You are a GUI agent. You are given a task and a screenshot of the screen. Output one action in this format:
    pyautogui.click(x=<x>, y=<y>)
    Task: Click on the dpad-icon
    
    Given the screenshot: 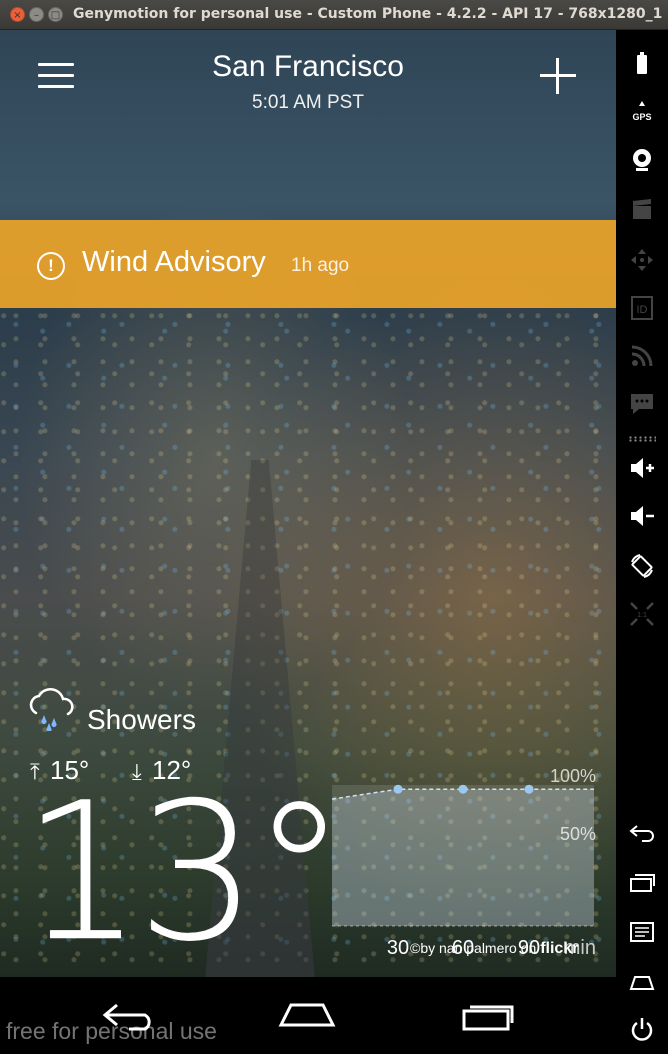 What is the action you would take?
    pyautogui.click(x=642, y=260)
    